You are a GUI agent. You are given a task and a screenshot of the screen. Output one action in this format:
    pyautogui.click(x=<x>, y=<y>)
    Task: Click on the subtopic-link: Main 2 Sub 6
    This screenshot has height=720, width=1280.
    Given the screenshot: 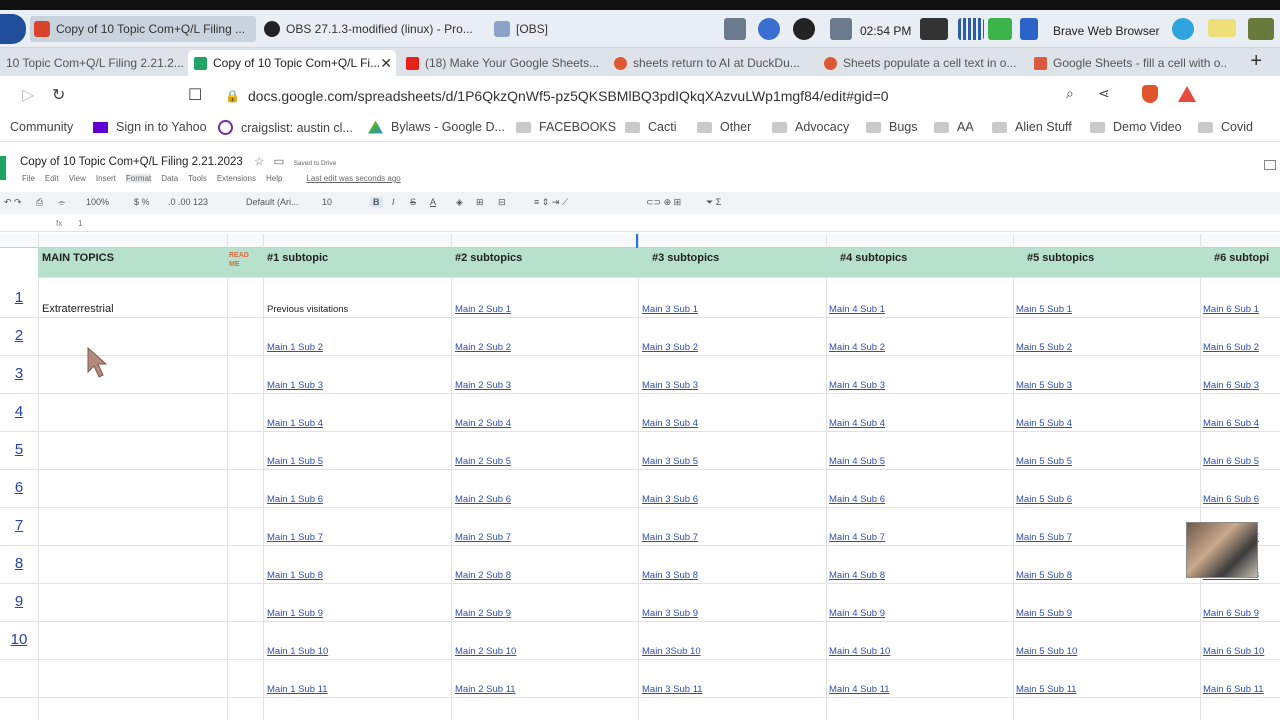 What is the action you would take?
    pyautogui.click(x=545, y=499)
    